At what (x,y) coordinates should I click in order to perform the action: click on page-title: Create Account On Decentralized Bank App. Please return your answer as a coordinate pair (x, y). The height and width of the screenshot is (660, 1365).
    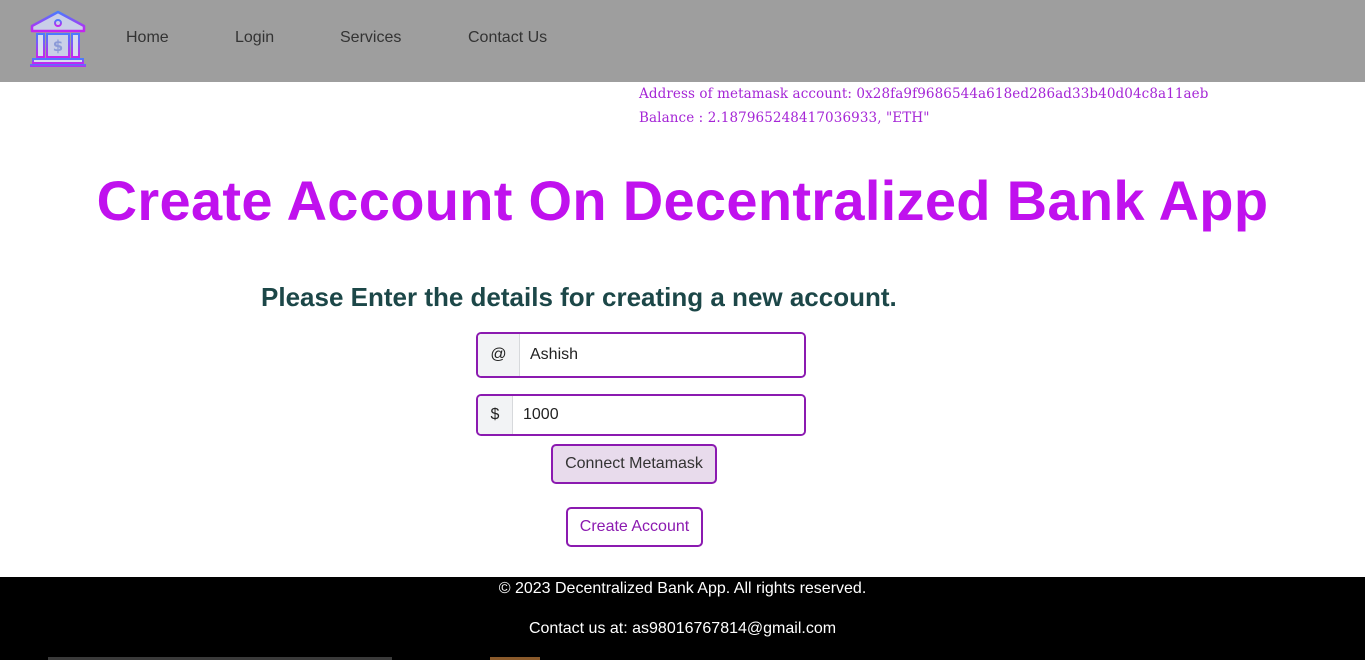
    Looking at the image, I should click on (682, 200).